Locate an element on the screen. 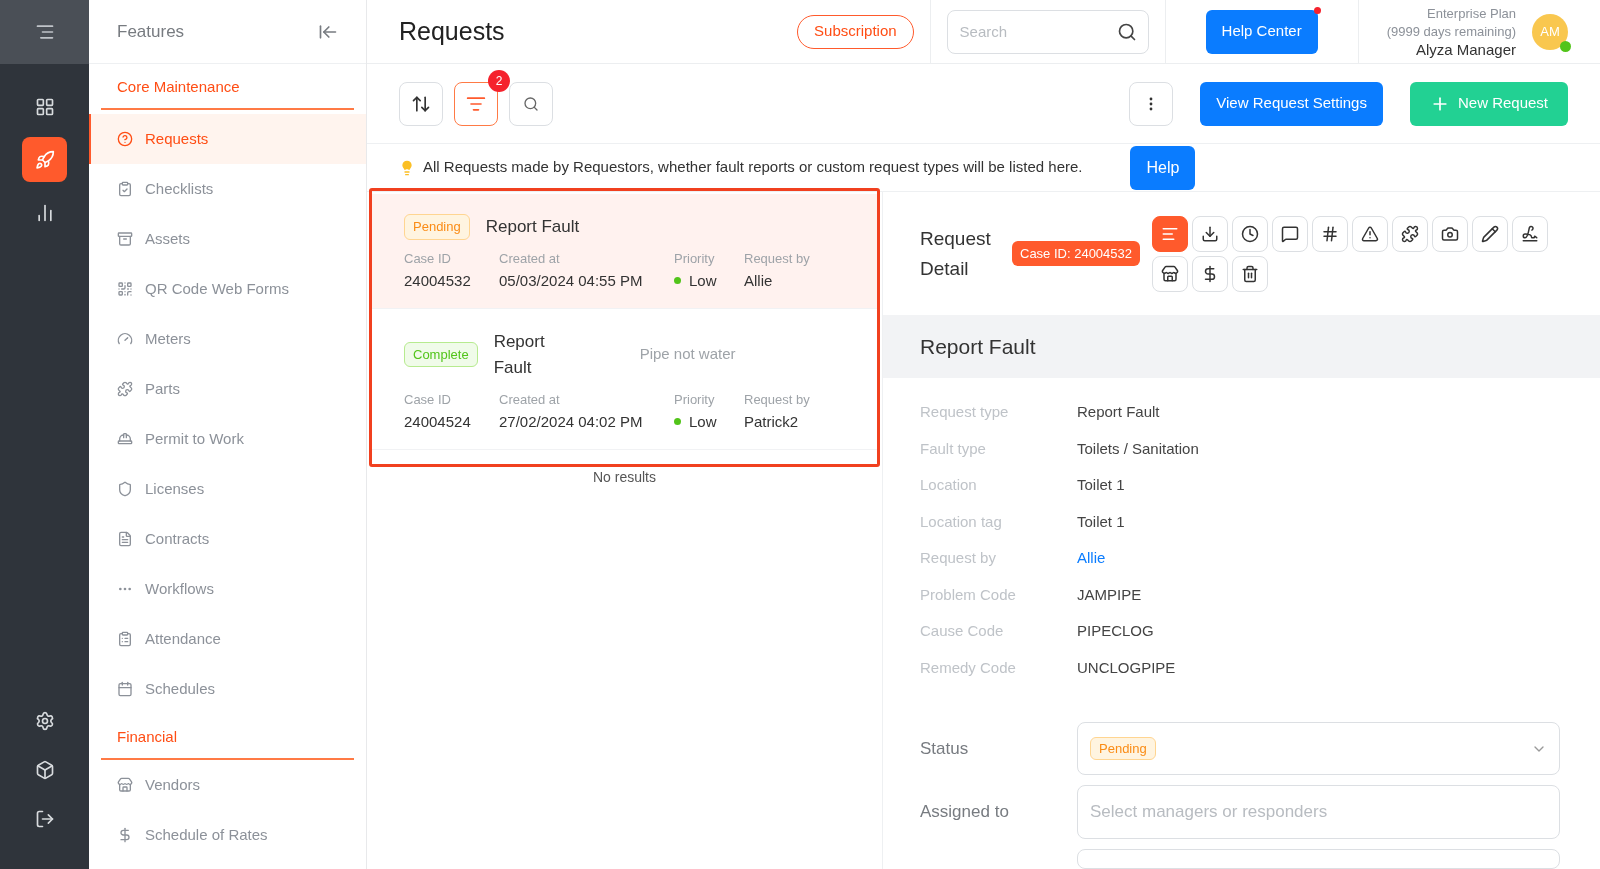 This screenshot has height=869, width=1600. sidebar-item: Attendance is located at coordinates (227, 639).